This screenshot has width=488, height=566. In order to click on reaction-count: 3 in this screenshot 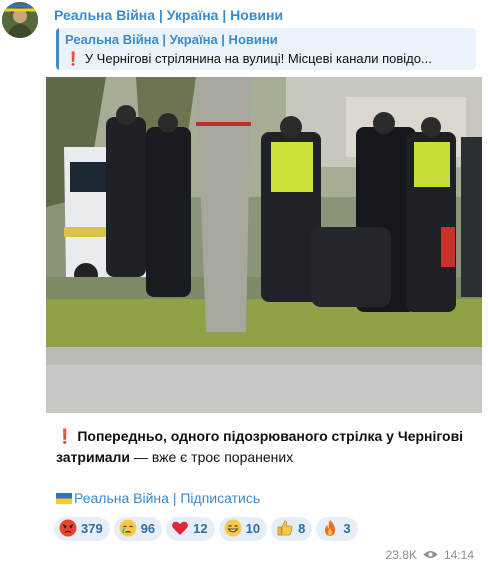, I will do `click(347, 528)`.